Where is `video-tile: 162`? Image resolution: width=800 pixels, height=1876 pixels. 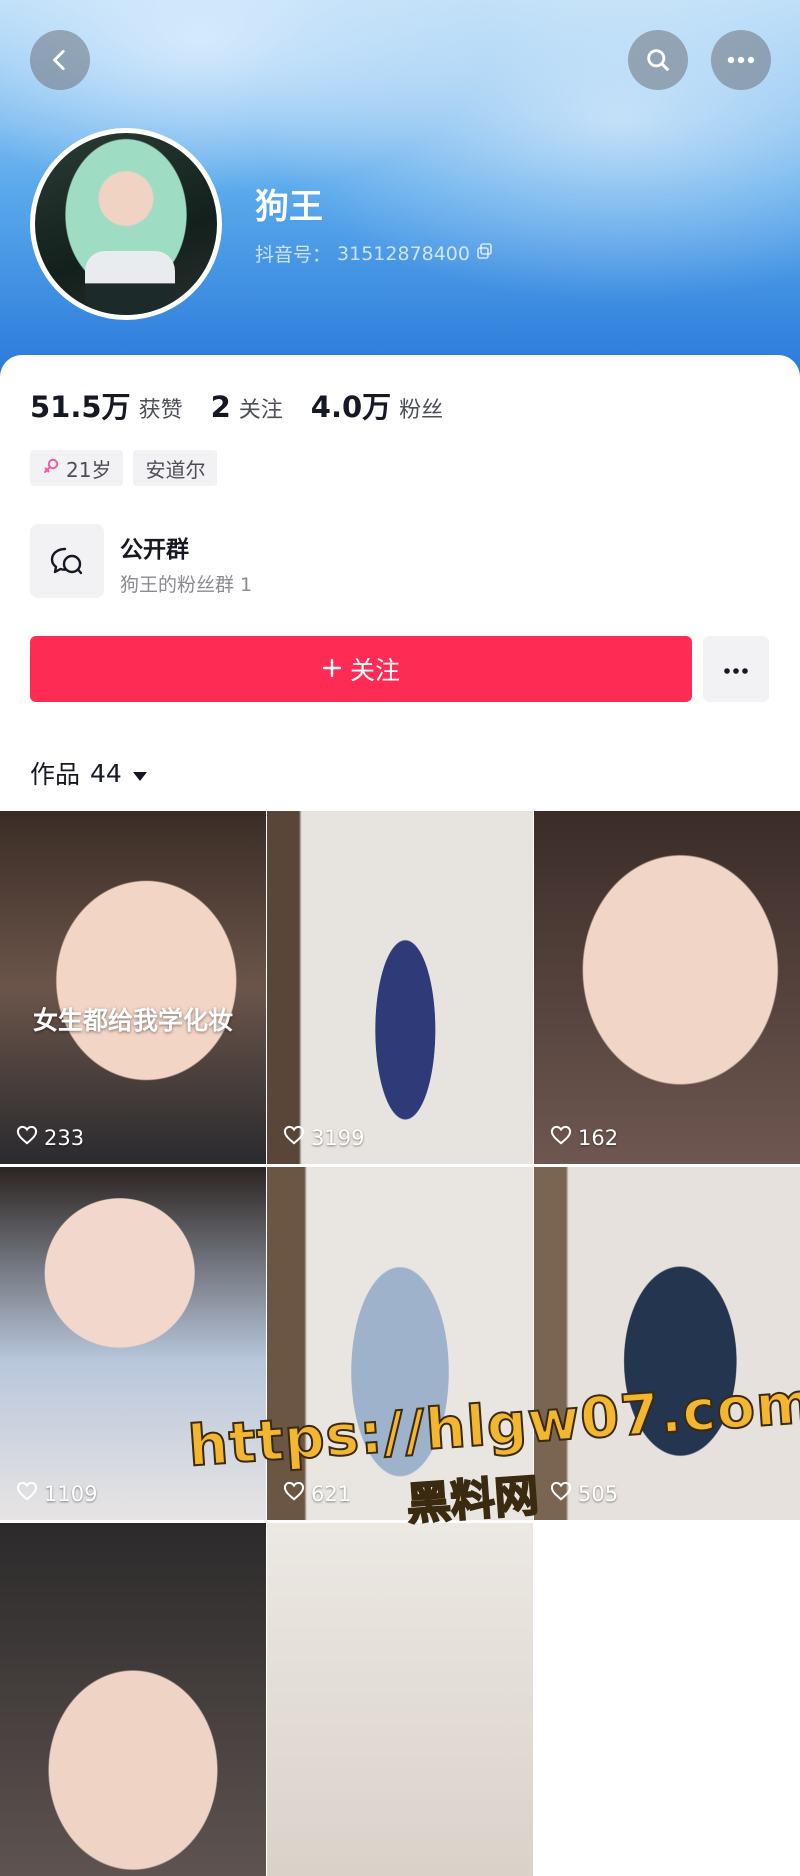
video-tile: 162 is located at coordinates (667, 987).